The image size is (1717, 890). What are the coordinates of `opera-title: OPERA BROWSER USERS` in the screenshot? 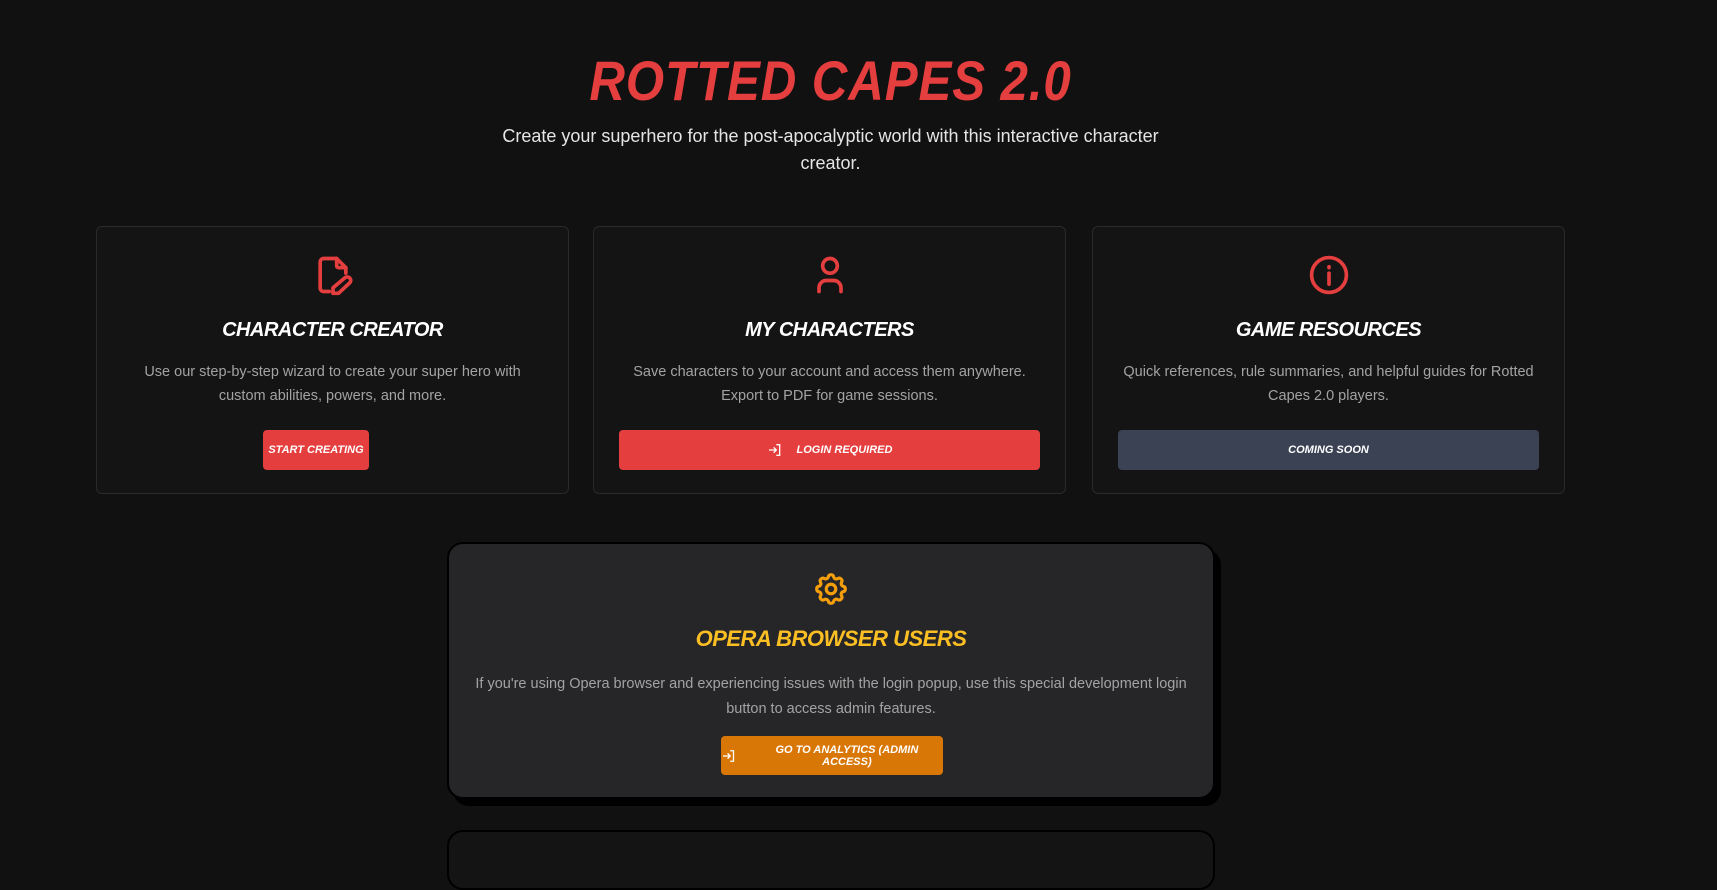 It's located at (831, 638).